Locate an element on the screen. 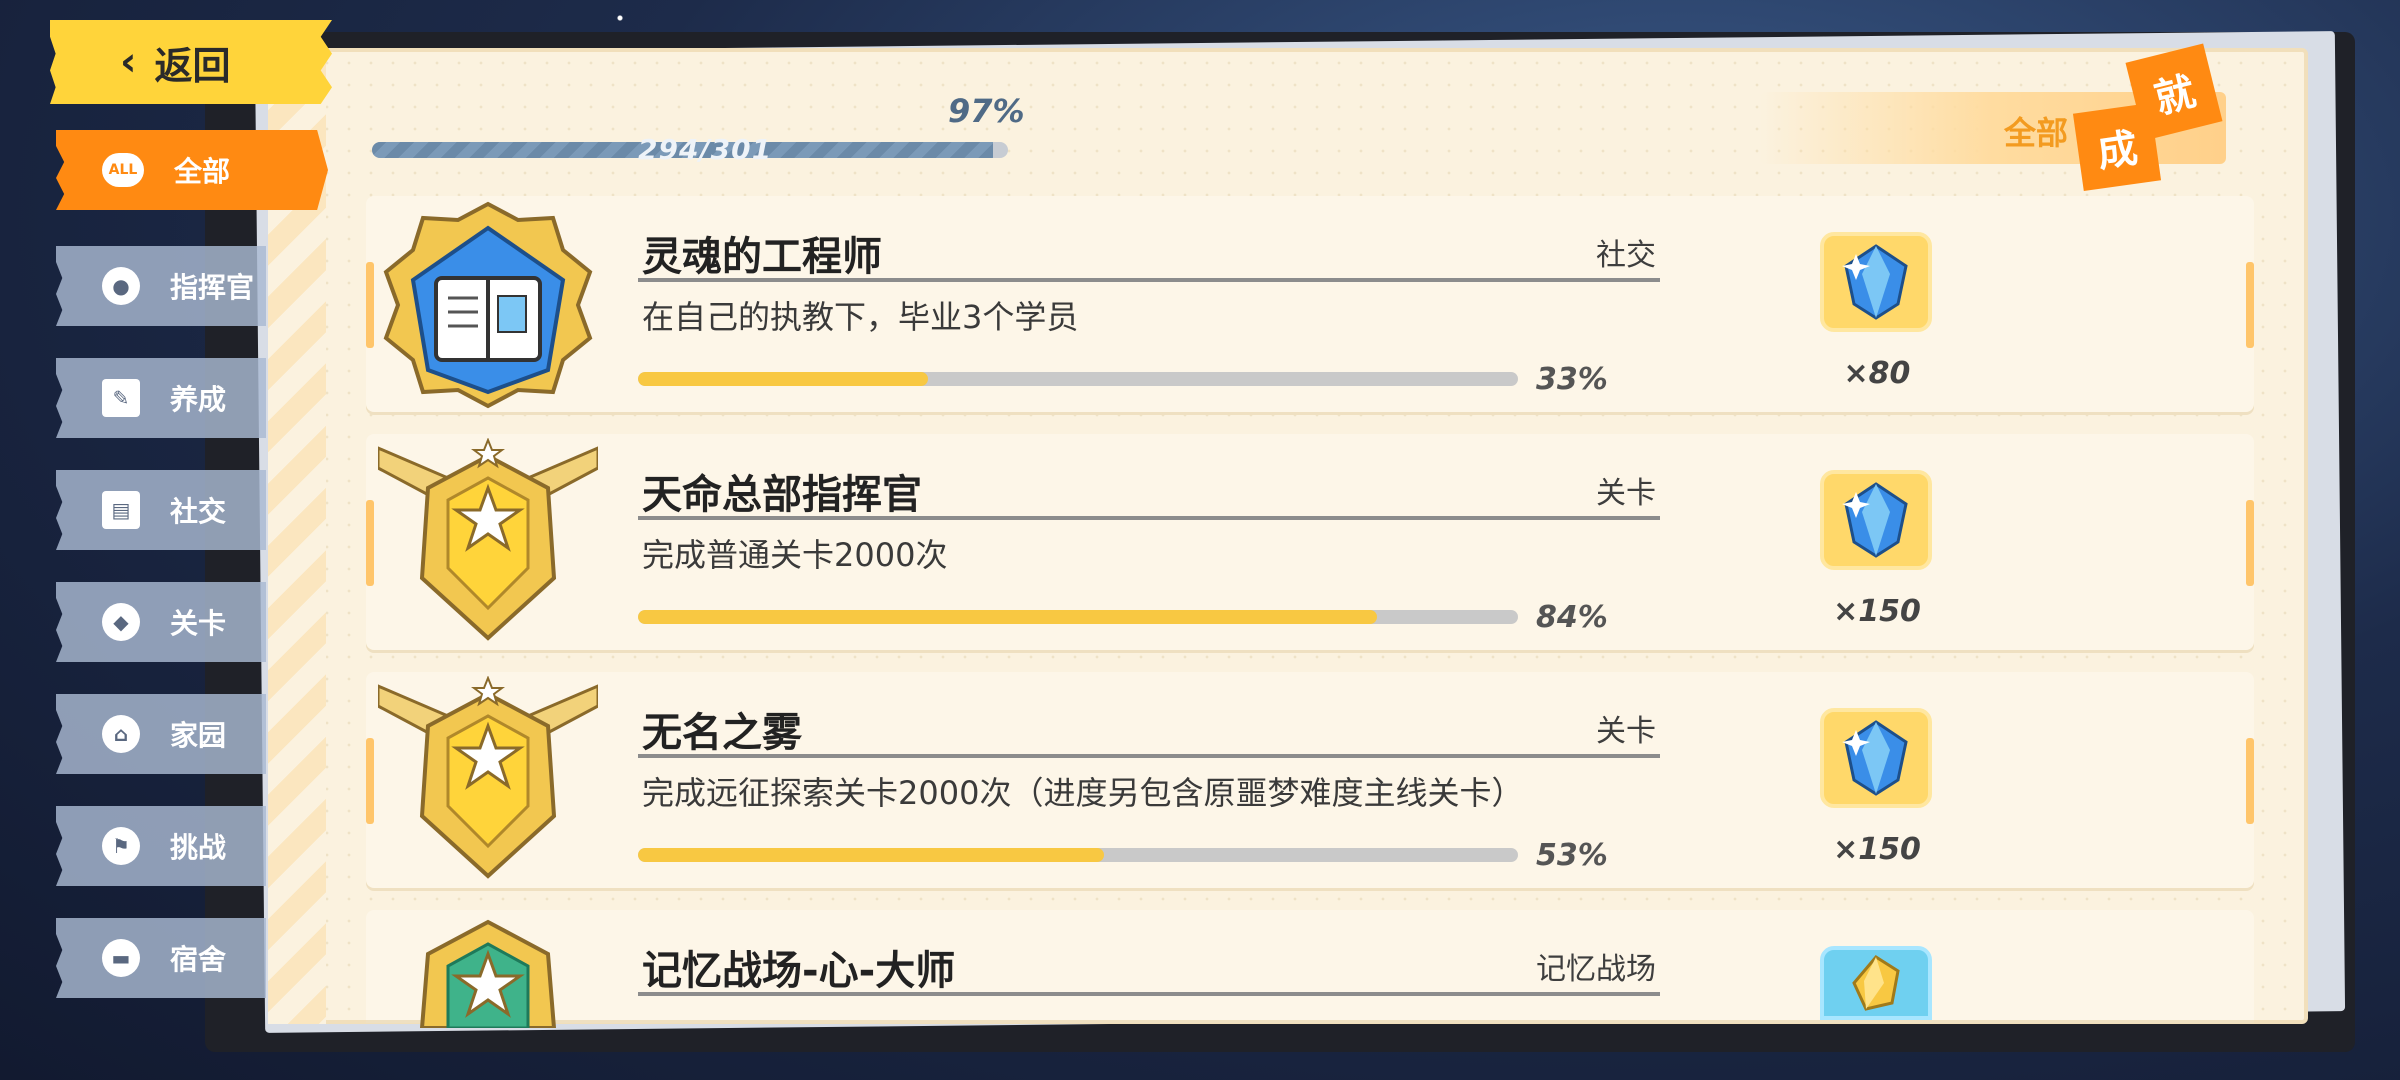 The width and height of the screenshot is (2400, 1080). achievement-category: 记忆战场 is located at coordinates (1596, 969).